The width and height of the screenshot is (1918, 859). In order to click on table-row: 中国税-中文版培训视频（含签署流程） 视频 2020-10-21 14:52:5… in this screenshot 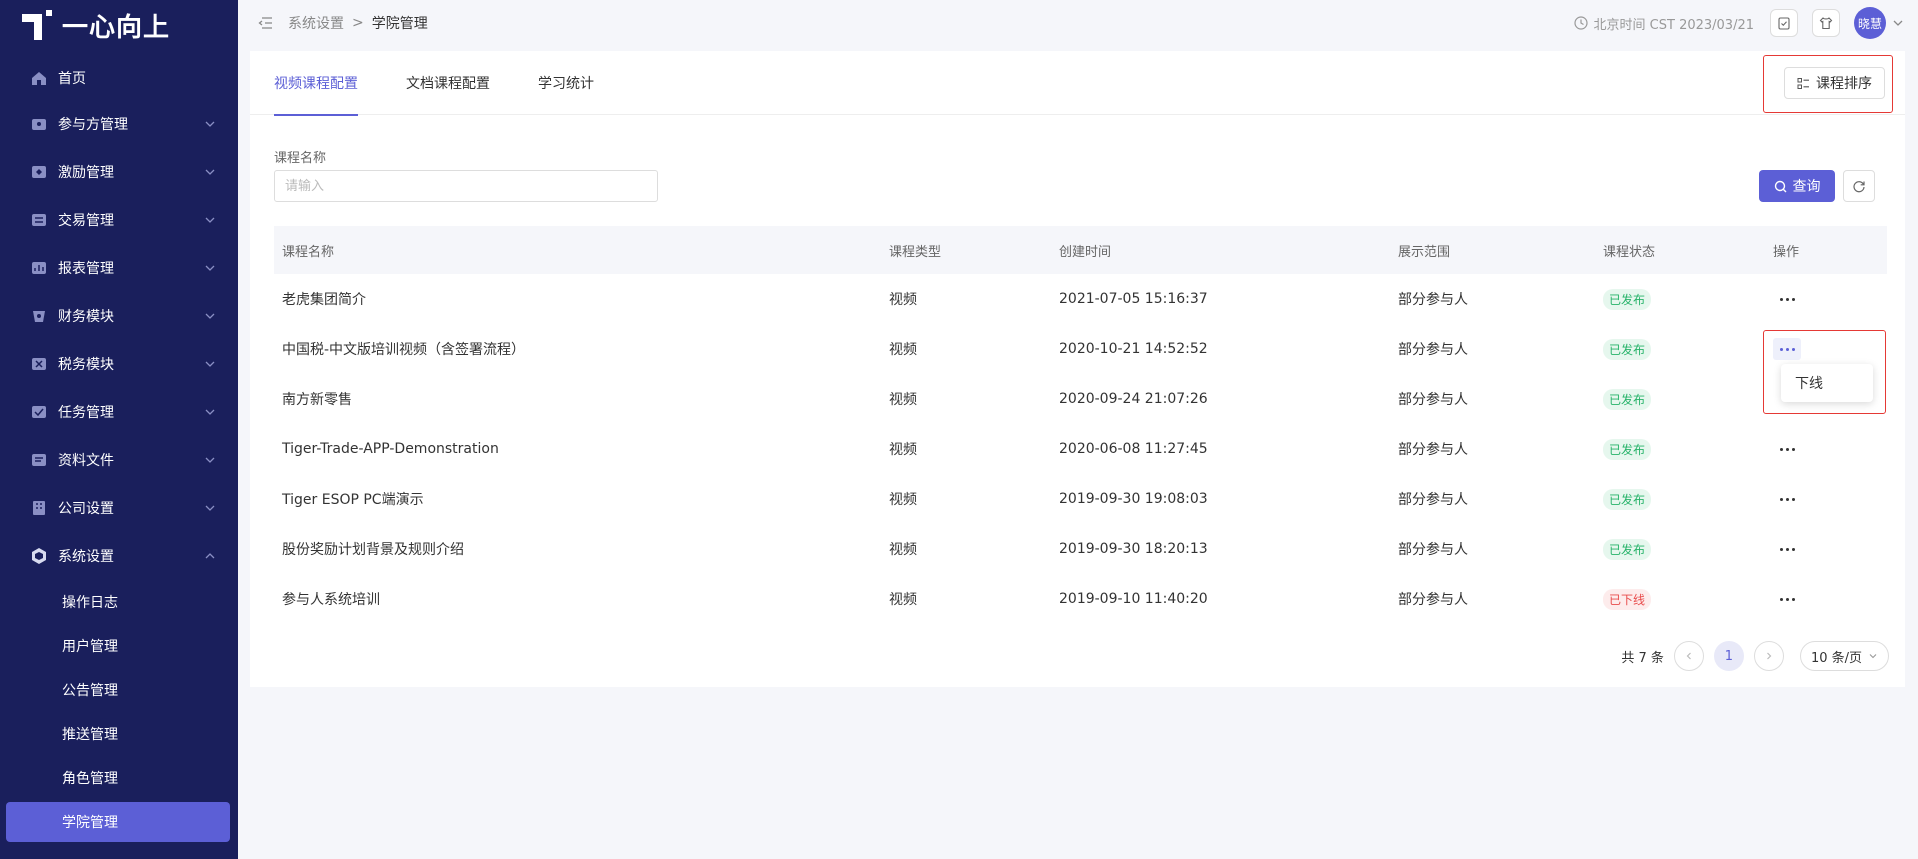, I will do `click(1080, 349)`.